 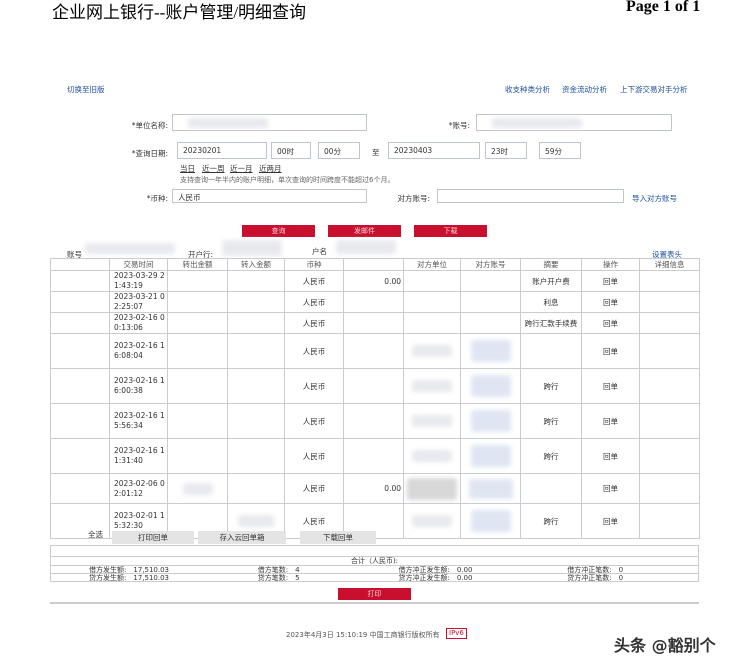 I want to click on copyright-text: 2023年4月3日 15:10:19 中国工商银行版权所有, so click(x=363, y=635).